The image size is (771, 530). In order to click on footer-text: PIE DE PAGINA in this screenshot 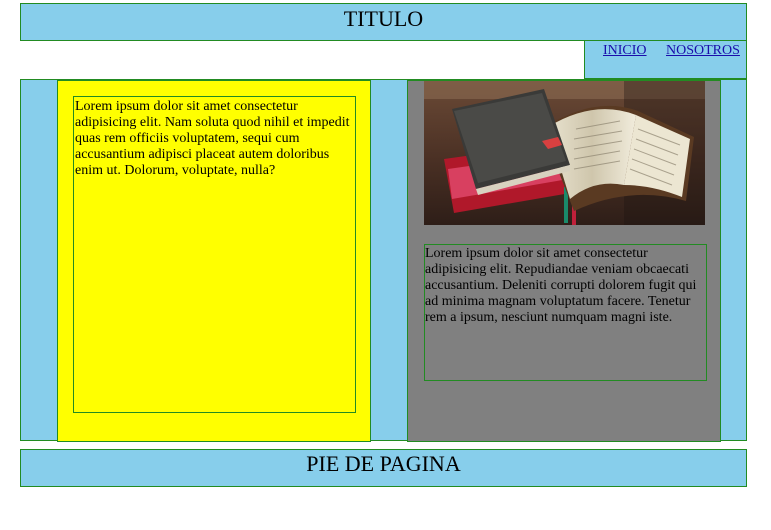, I will do `click(383, 463)`.